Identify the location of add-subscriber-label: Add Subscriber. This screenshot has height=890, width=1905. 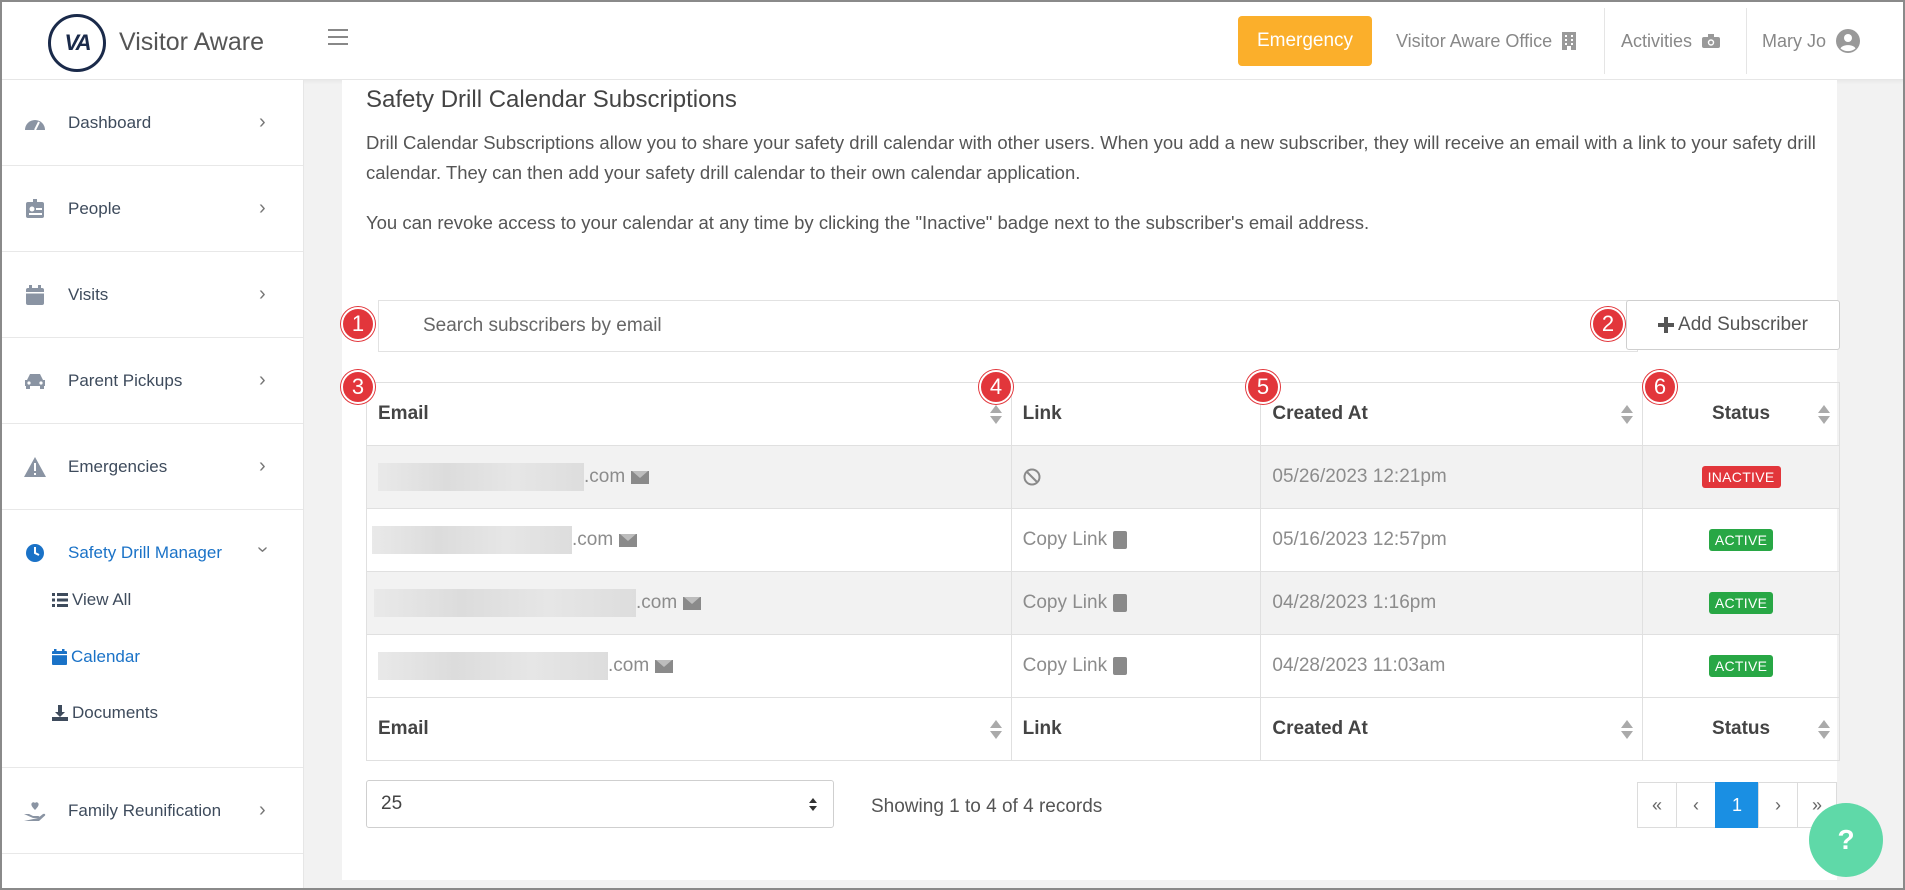
(1743, 324).